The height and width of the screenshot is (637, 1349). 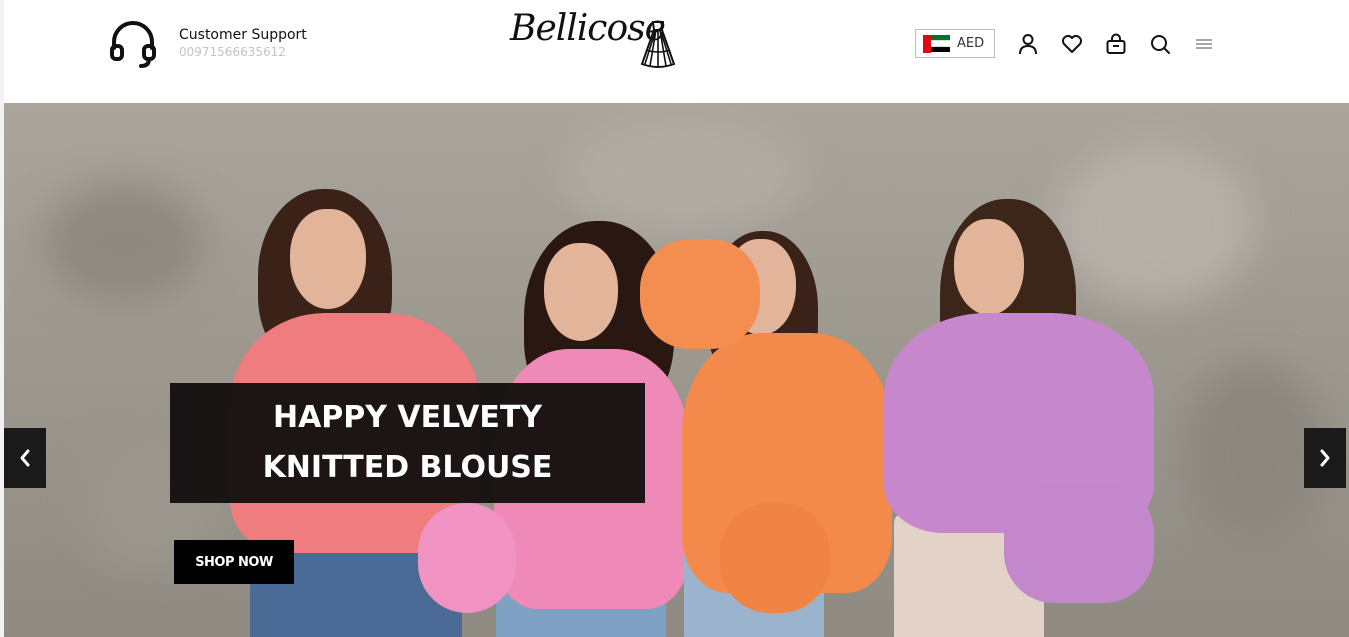 What do you see at coordinates (1204, 44) in the screenshot?
I see `menu-icon` at bounding box center [1204, 44].